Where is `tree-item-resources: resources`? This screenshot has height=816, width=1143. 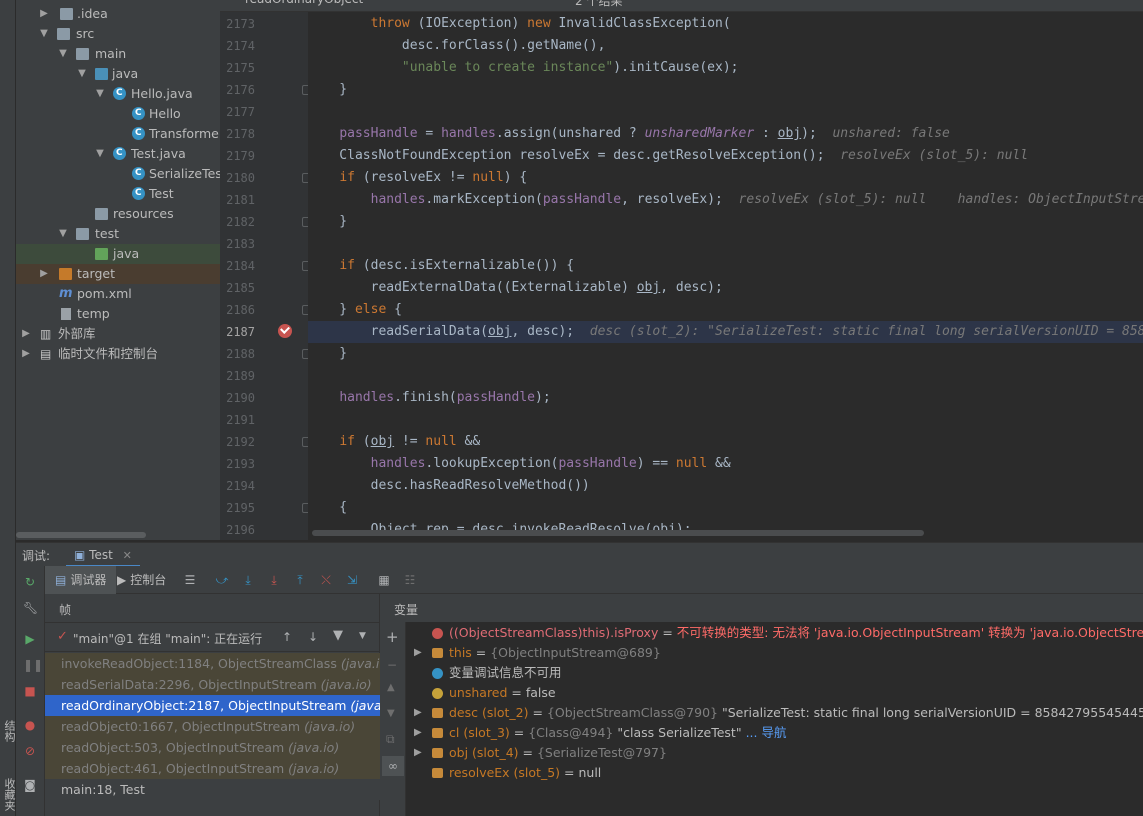
tree-item-resources: resources is located at coordinates (118, 214).